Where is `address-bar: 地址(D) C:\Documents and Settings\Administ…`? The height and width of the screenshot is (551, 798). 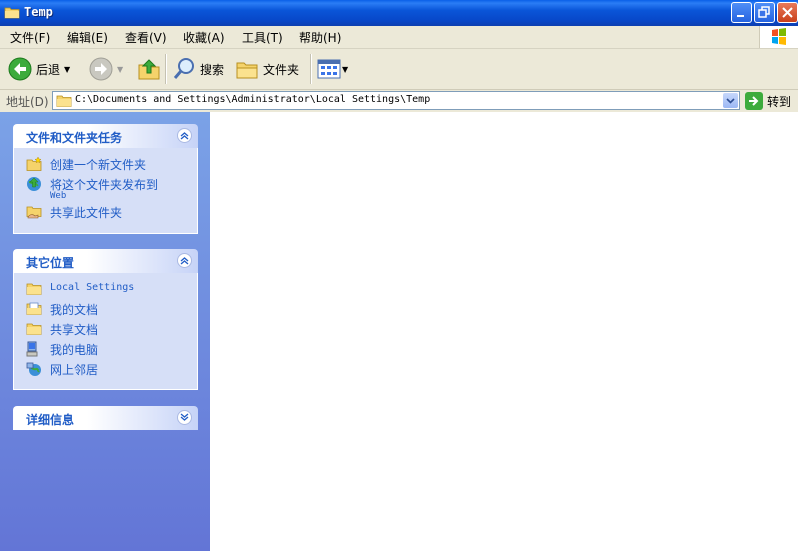
address-bar: 地址(D) C:\Documents and Settings\Administ… is located at coordinates (399, 101).